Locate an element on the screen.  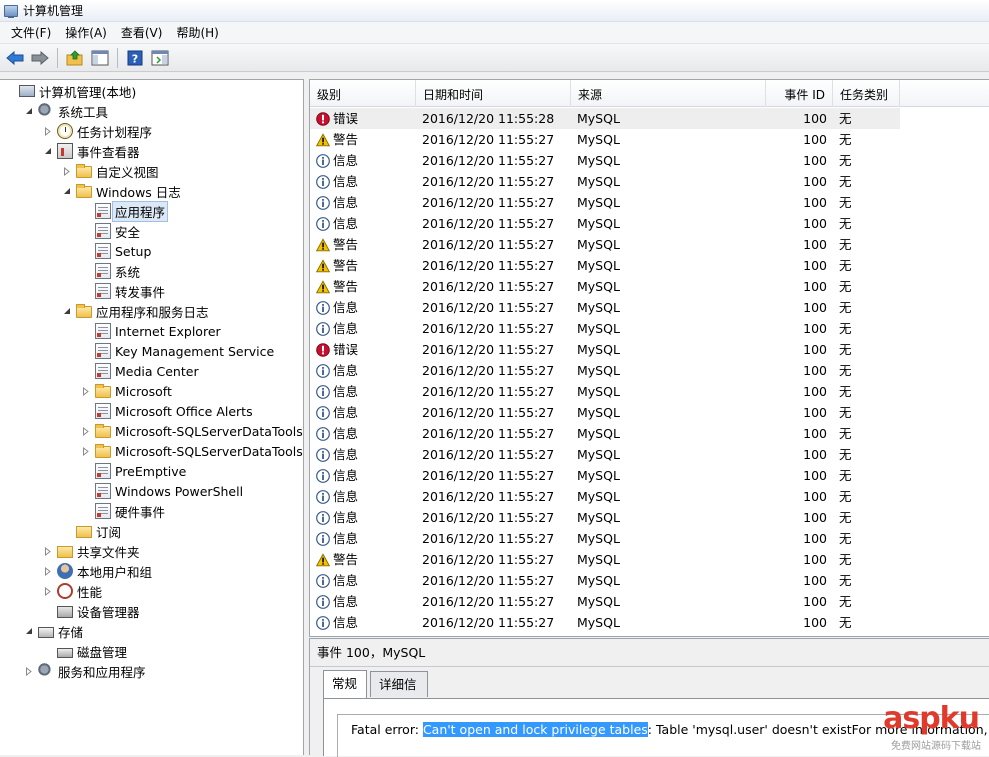
tree-item: Microsoft-SQLServerDataTools is located at coordinates (191, 431).